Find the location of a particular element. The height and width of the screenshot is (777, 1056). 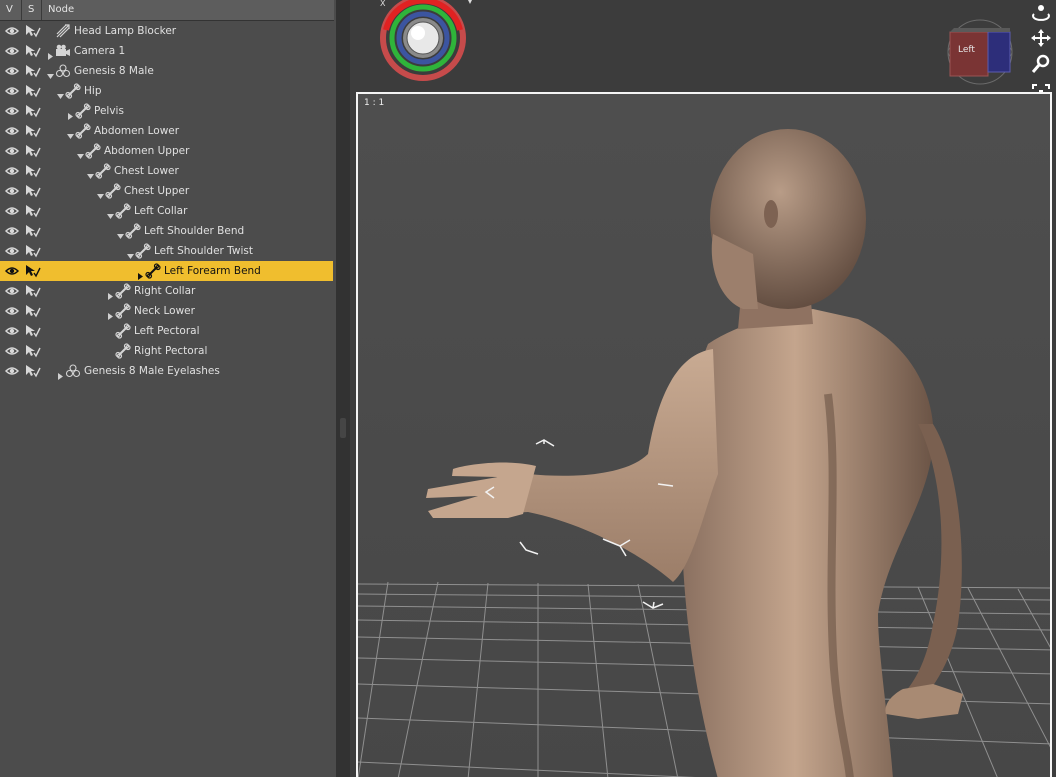

figure-icon is located at coordinates (63, 71).